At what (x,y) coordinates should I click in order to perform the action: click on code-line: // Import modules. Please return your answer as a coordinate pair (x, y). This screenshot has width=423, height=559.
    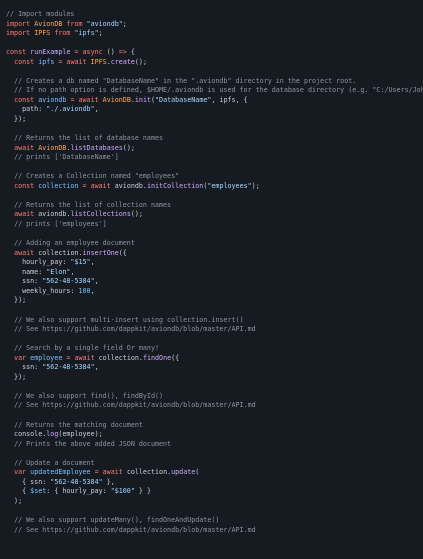
    Looking at the image, I should click on (214, 15).